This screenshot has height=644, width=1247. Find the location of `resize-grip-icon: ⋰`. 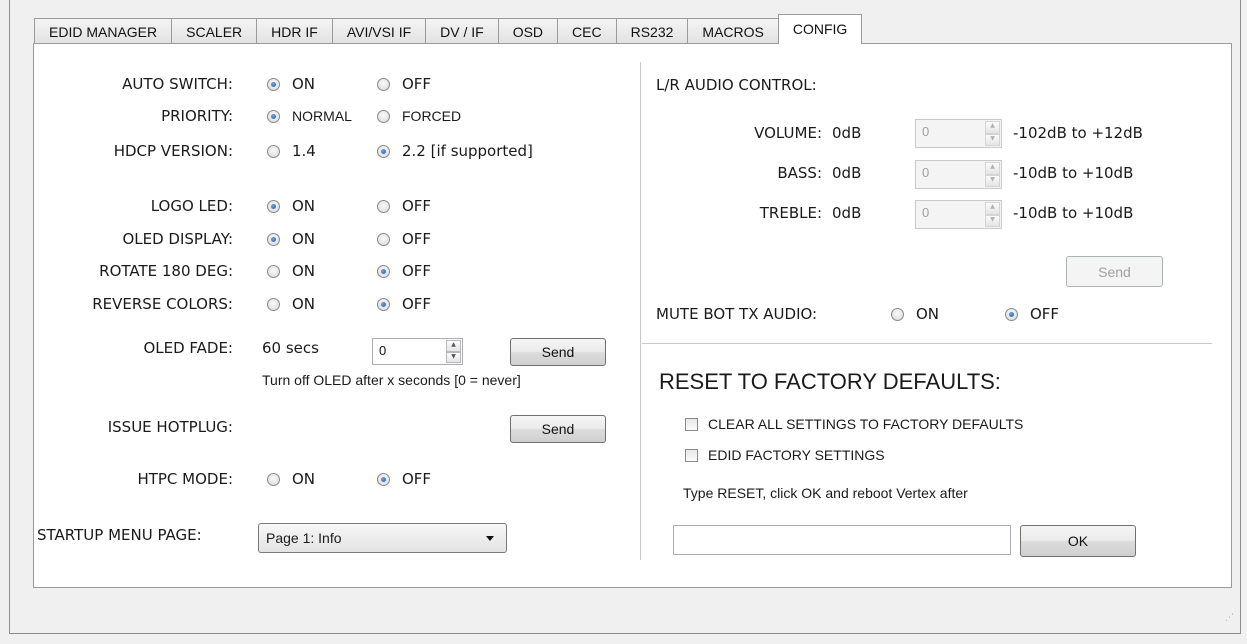

resize-grip-icon: ⋰ is located at coordinates (1231, 622).